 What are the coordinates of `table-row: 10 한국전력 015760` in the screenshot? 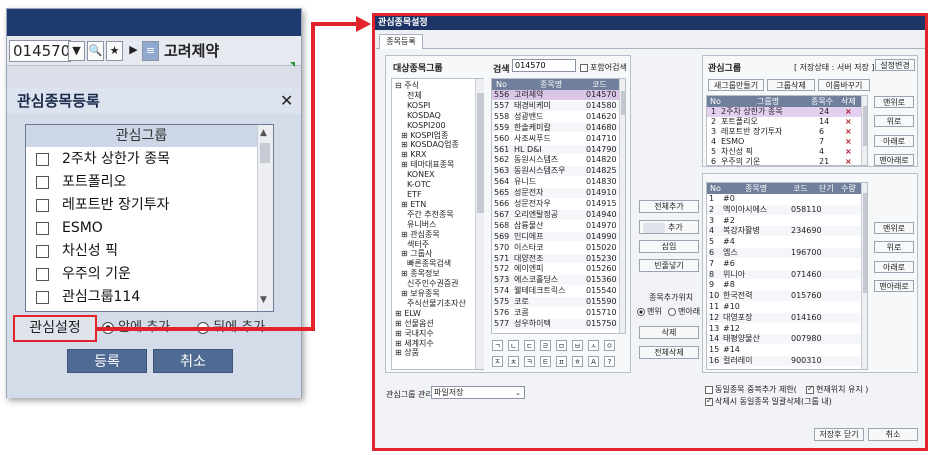 It's located at (784, 296).